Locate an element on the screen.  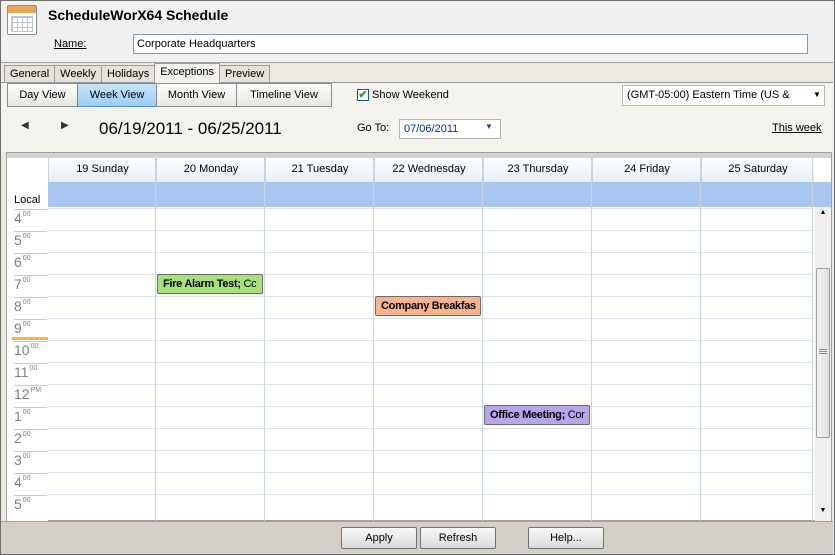
goto-label: Go To: is located at coordinates (373, 128).